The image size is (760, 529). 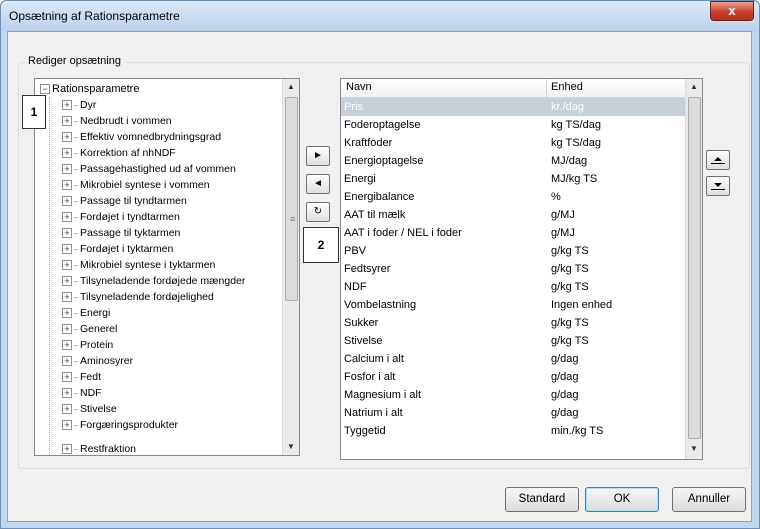 I want to click on grid-row: Sukker g/kg TS, so click(x=513, y=323).